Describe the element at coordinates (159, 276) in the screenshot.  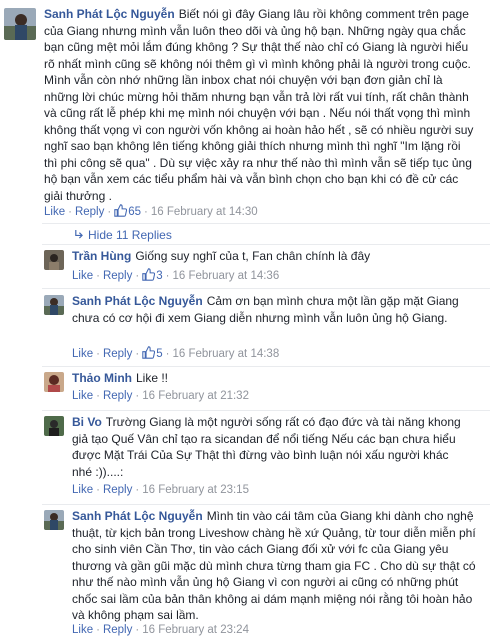
I see `like-count: 3` at that location.